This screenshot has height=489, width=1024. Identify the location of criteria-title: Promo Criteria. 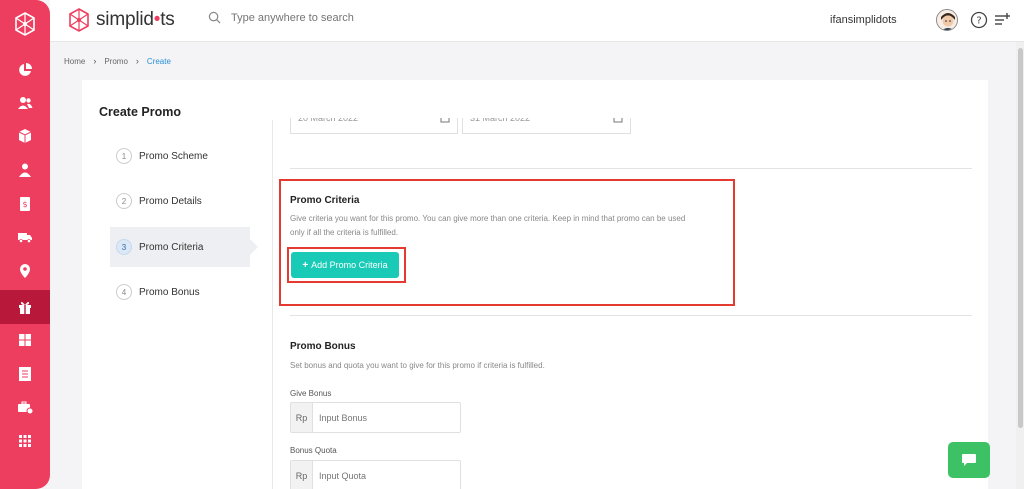
(325, 200).